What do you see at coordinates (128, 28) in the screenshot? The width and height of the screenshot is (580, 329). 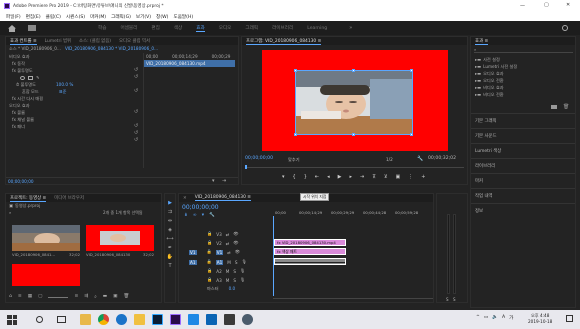 I see `workspace-tab-assembly: 어셈블리` at bounding box center [128, 28].